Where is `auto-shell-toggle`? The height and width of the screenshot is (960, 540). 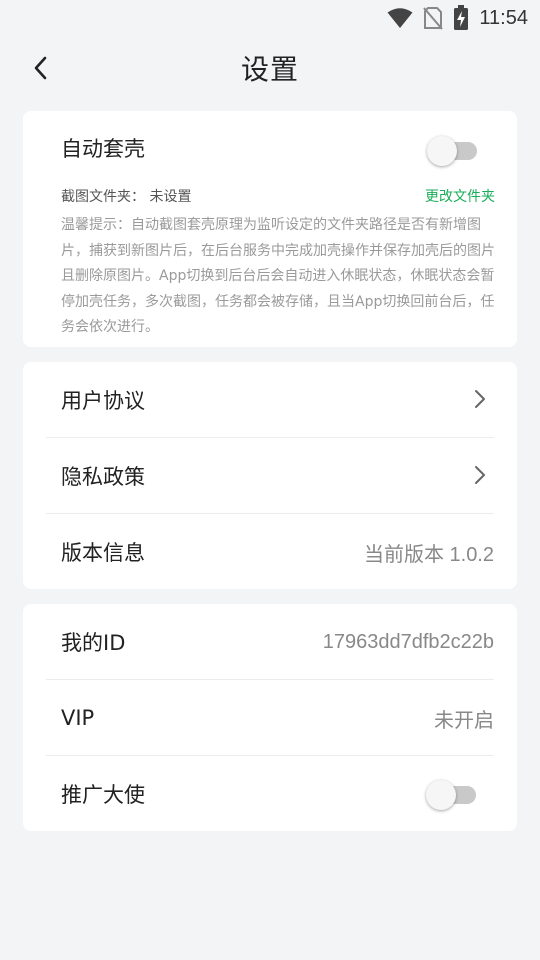
auto-shell-toggle is located at coordinates (453, 151).